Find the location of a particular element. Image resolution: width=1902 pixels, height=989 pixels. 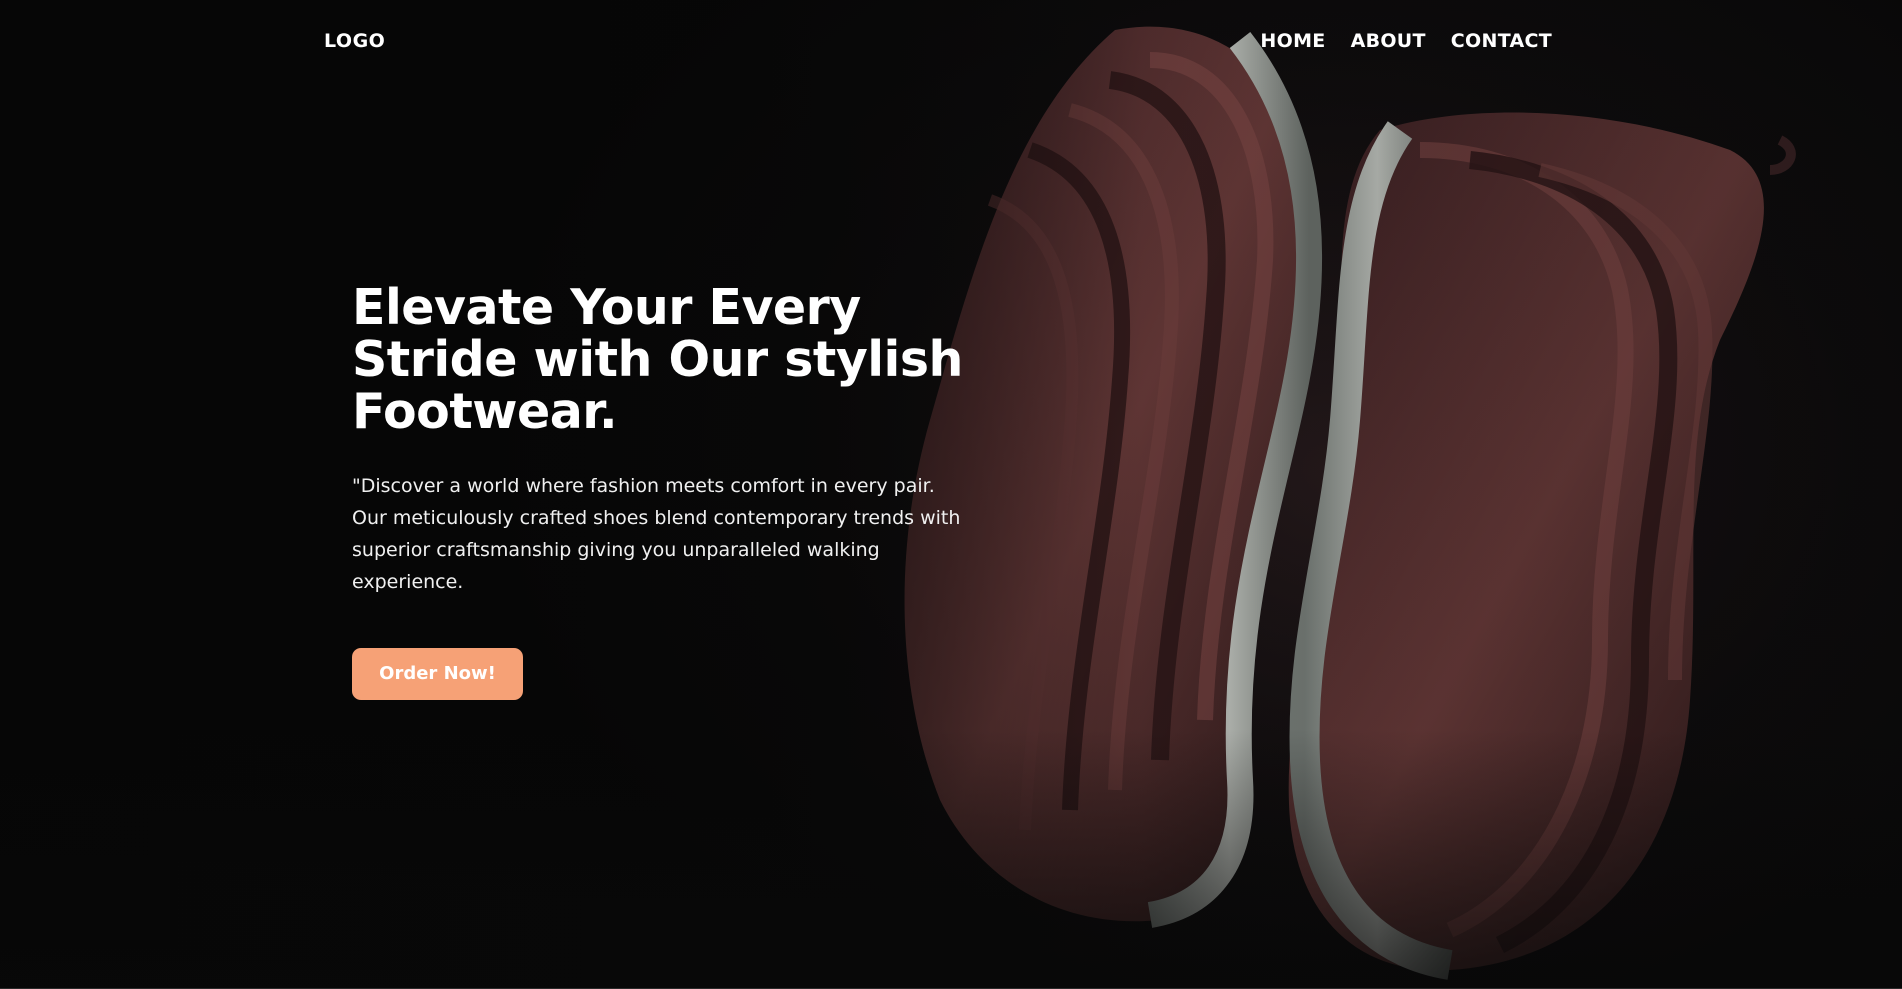

navbar: LOGO HOME ABOUT CONTACT is located at coordinates (951, 42).